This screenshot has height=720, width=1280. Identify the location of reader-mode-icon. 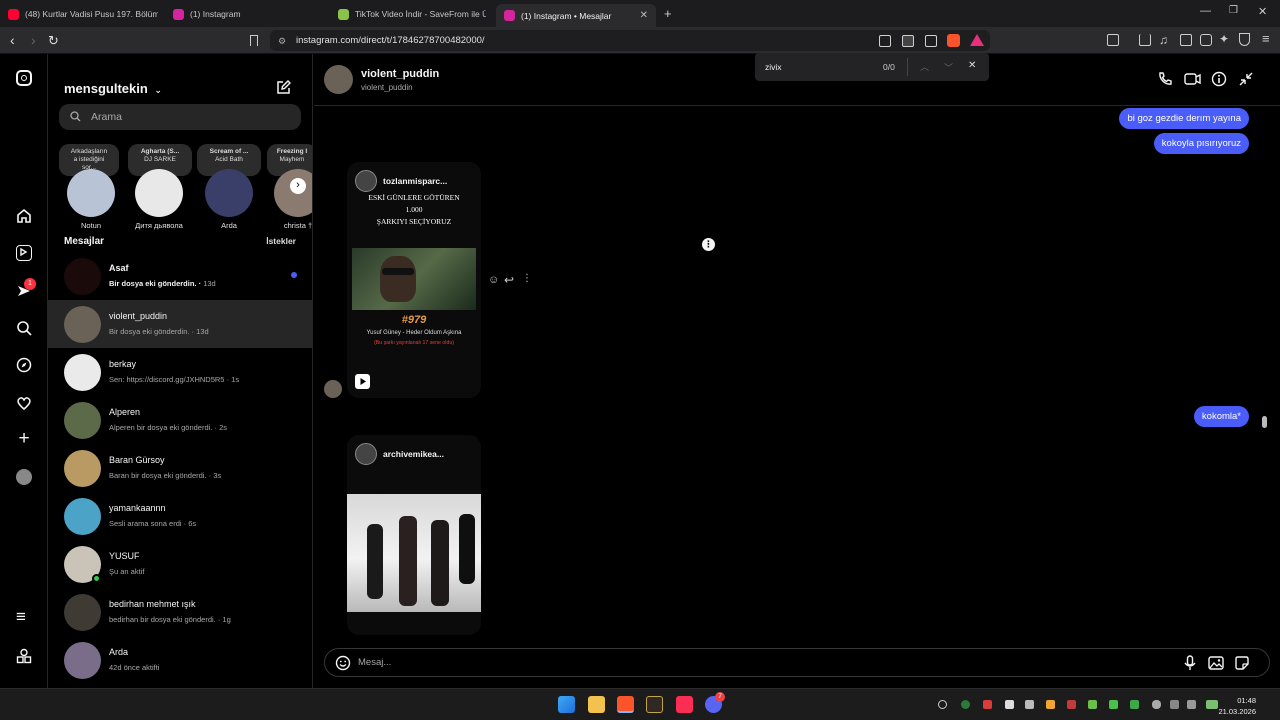
(908, 41).